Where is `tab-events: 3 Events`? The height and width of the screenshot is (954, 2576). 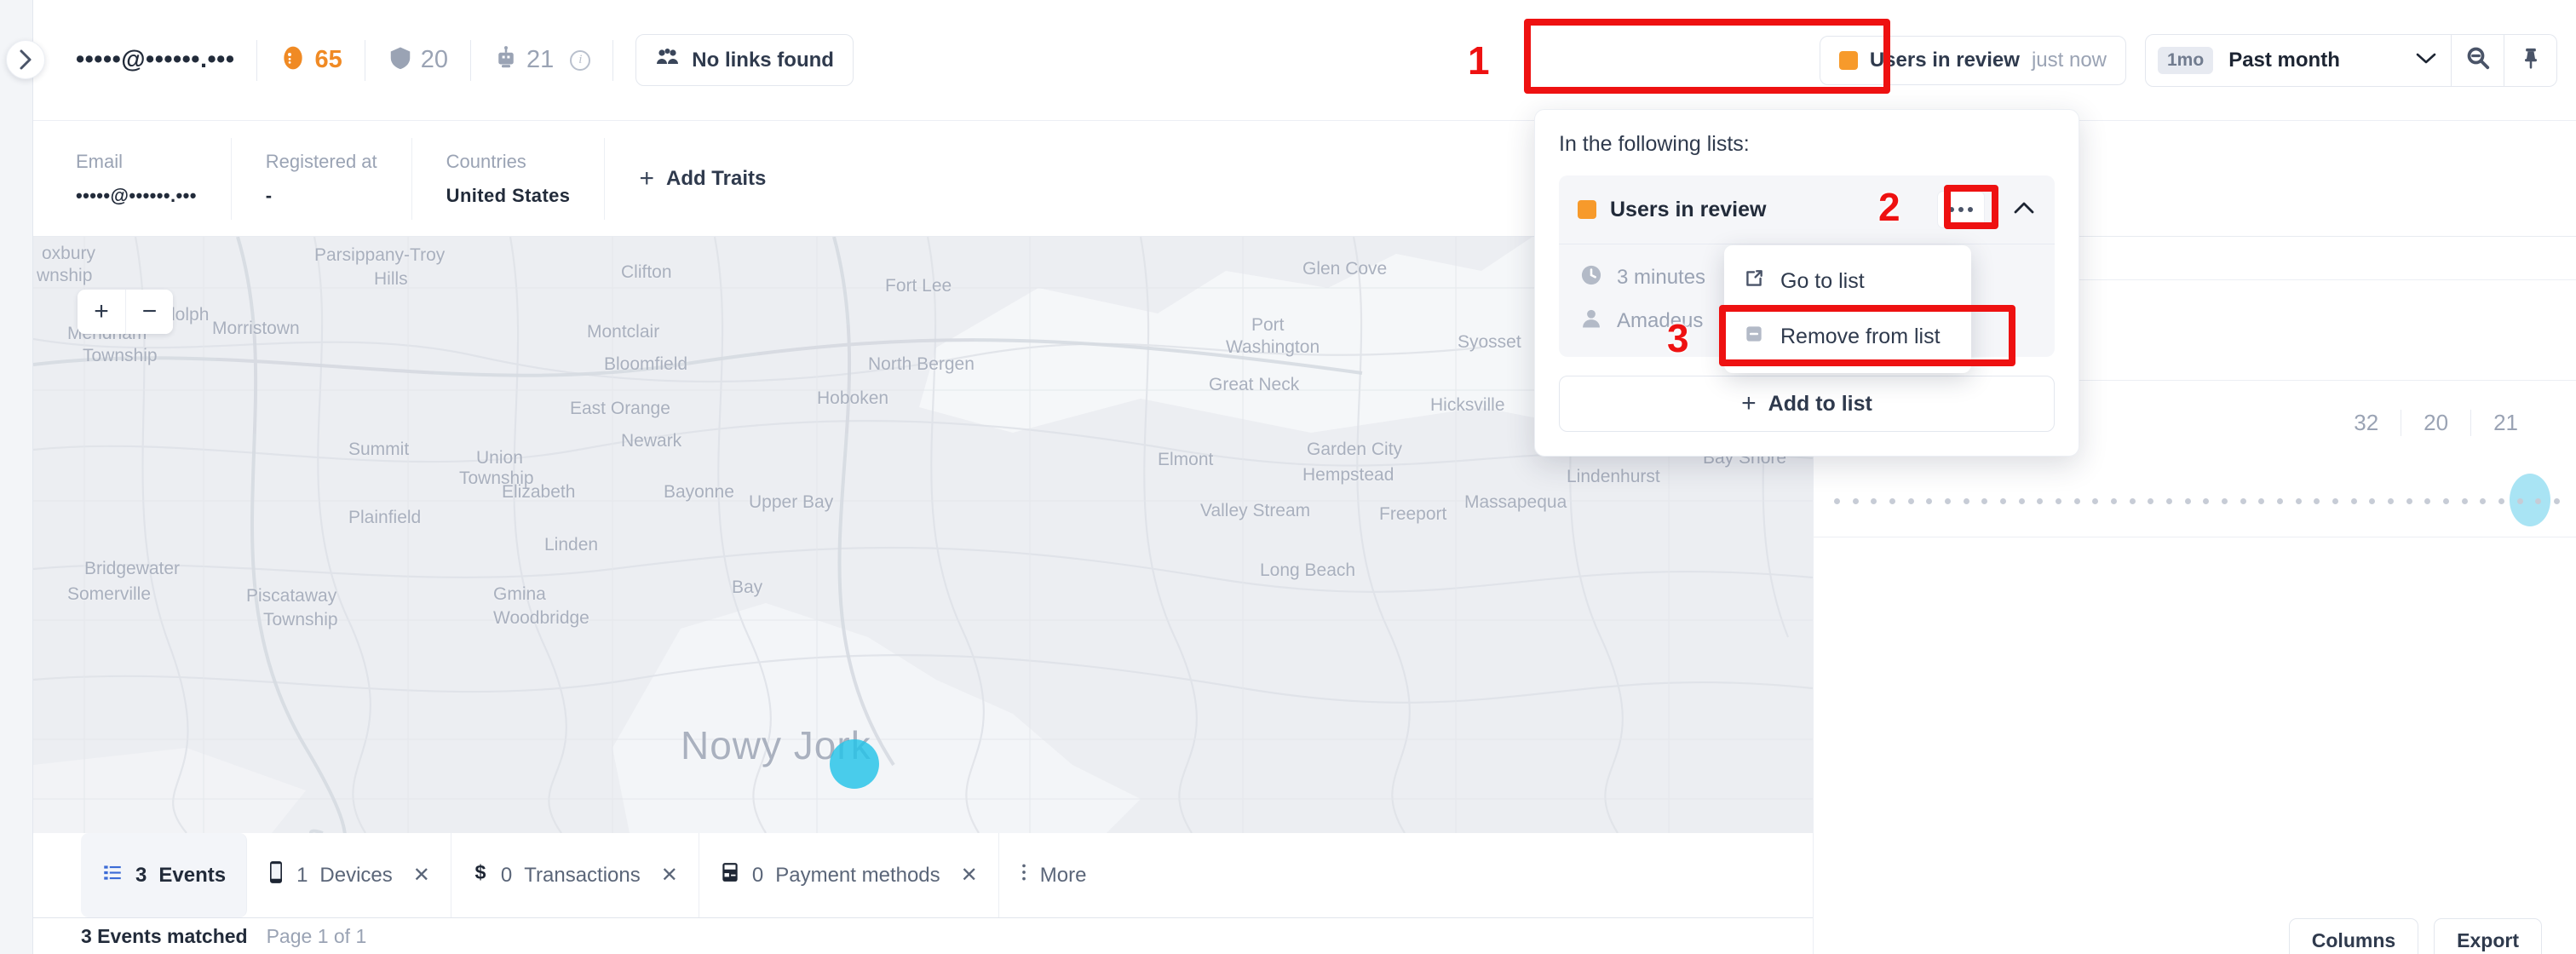
tab-events: 3 Events is located at coordinates (165, 875).